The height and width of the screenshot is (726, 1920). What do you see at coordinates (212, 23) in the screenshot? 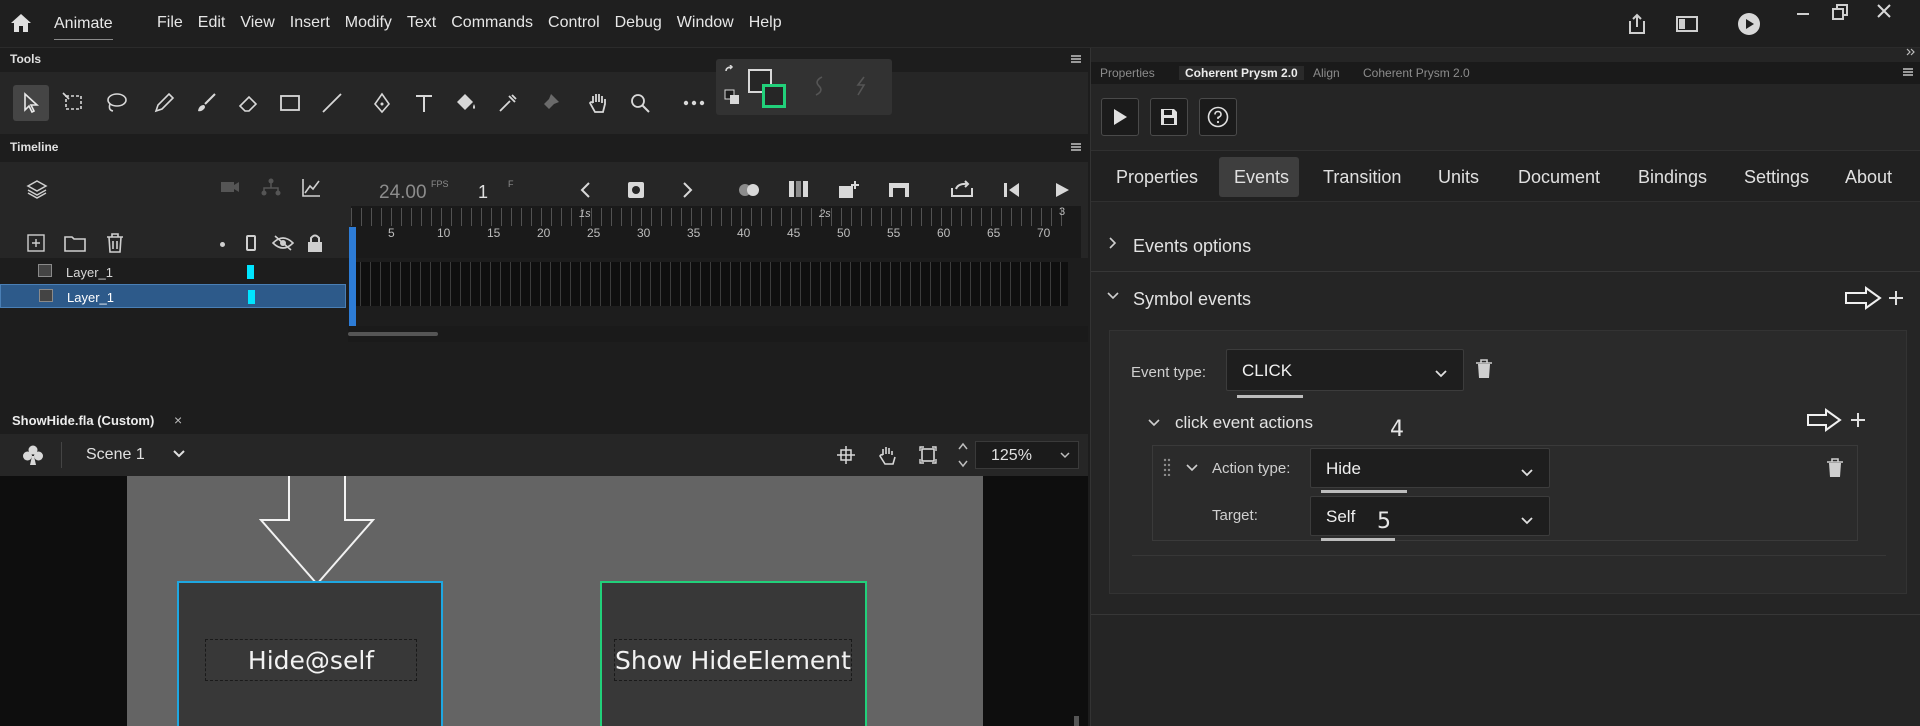
I see `menu-edit: Edit` at bounding box center [212, 23].